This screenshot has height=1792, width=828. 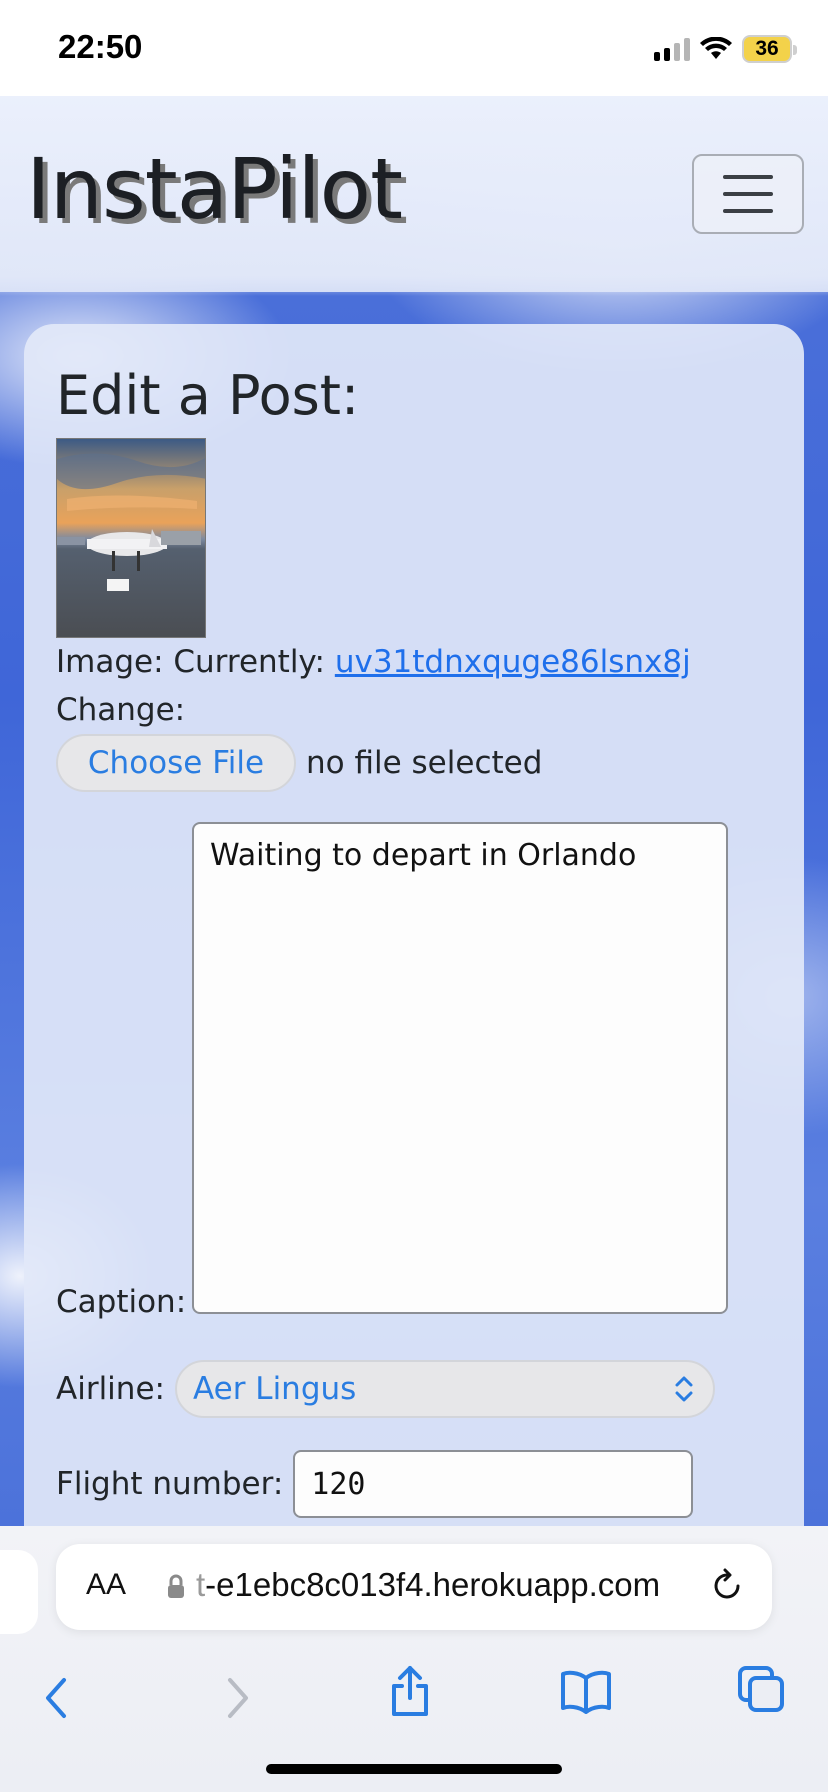 What do you see at coordinates (176, 1586) in the screenshot?
I see `lock-icon` at bounding box center [176, 1586].